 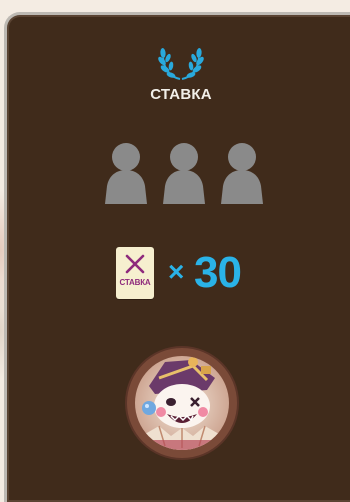 I want to click on multiplier-symbol: ×, so click(x=176, y=271).